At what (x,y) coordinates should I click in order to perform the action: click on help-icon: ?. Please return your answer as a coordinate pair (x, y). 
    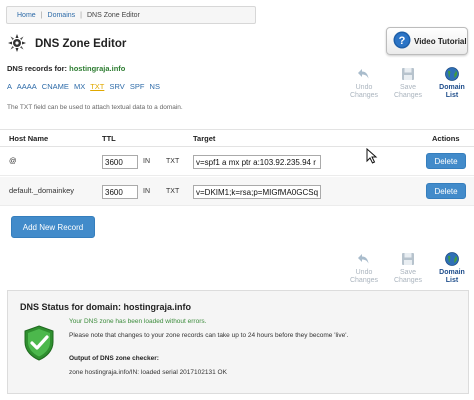
    Looking at the image, I should click on (402, 41).